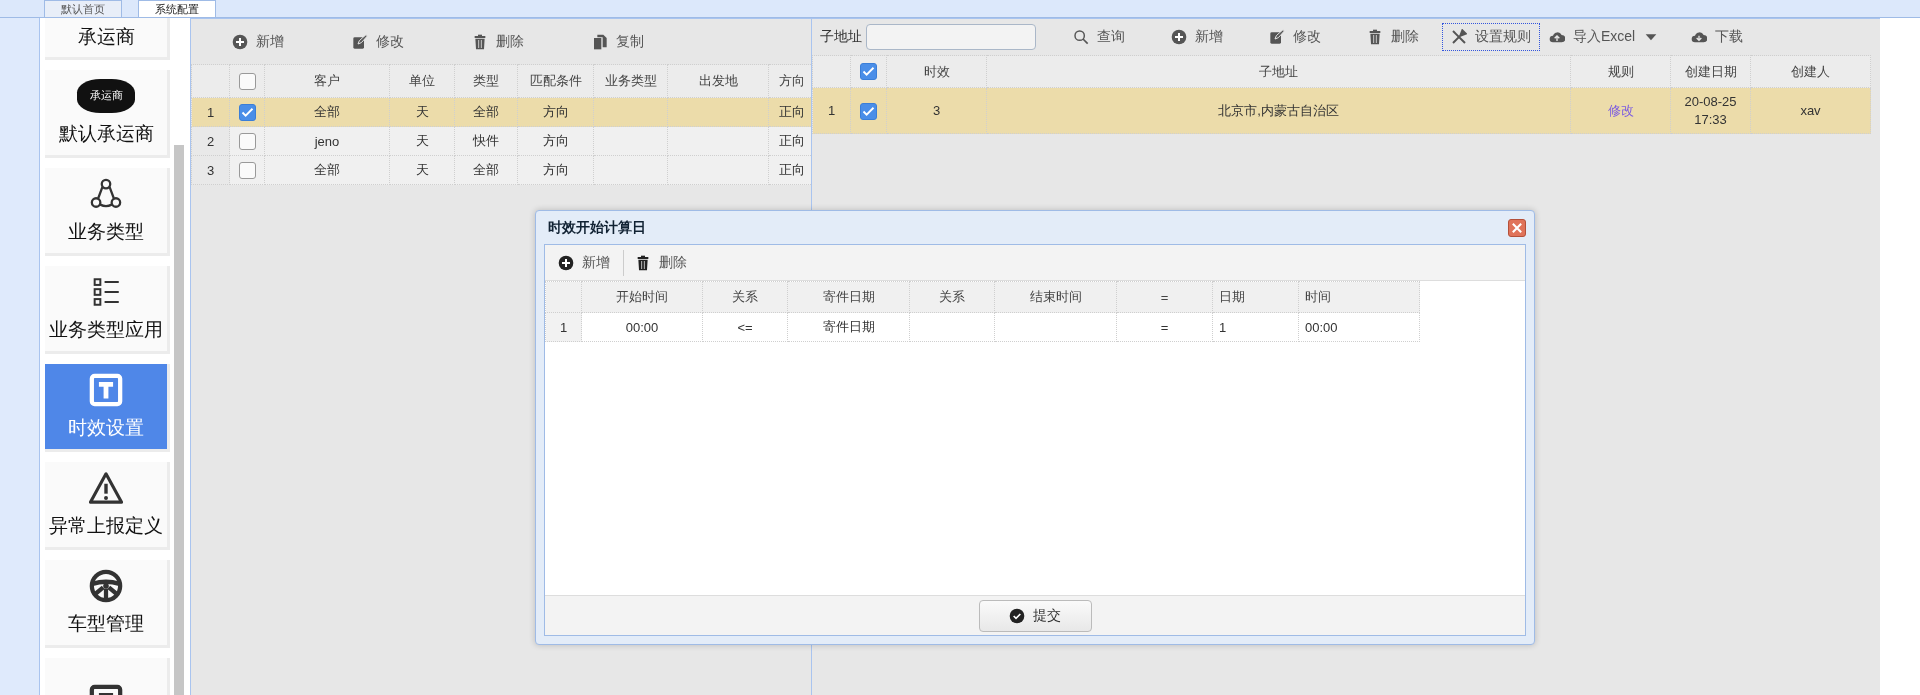 The height and width of the screenshot is (695, 1920). I want to click on column-header: 匹配条件, so click(555, 81).